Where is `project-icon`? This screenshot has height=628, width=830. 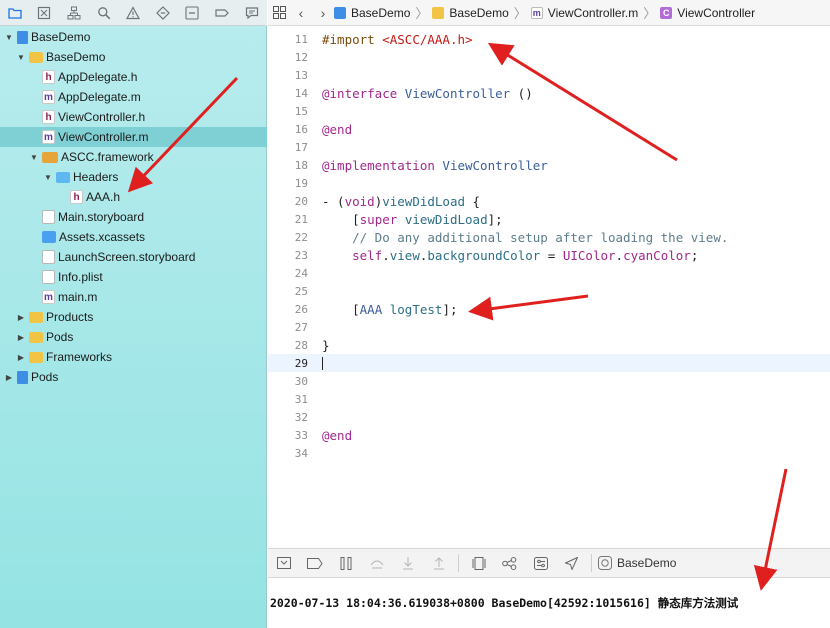
project-icon is located at coordinates (22, 377).